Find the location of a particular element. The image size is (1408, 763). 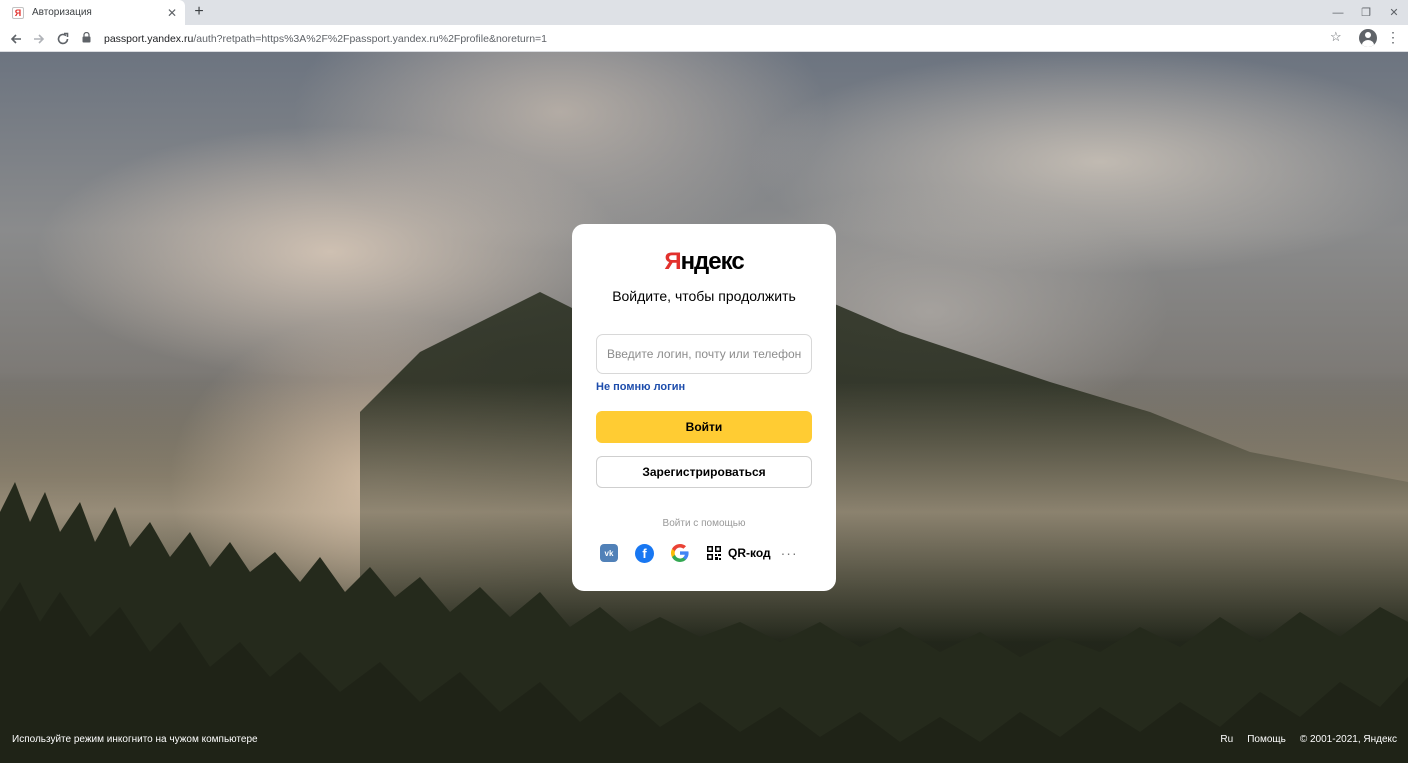

minimize-button: — is located at coordinates (1338, 12).